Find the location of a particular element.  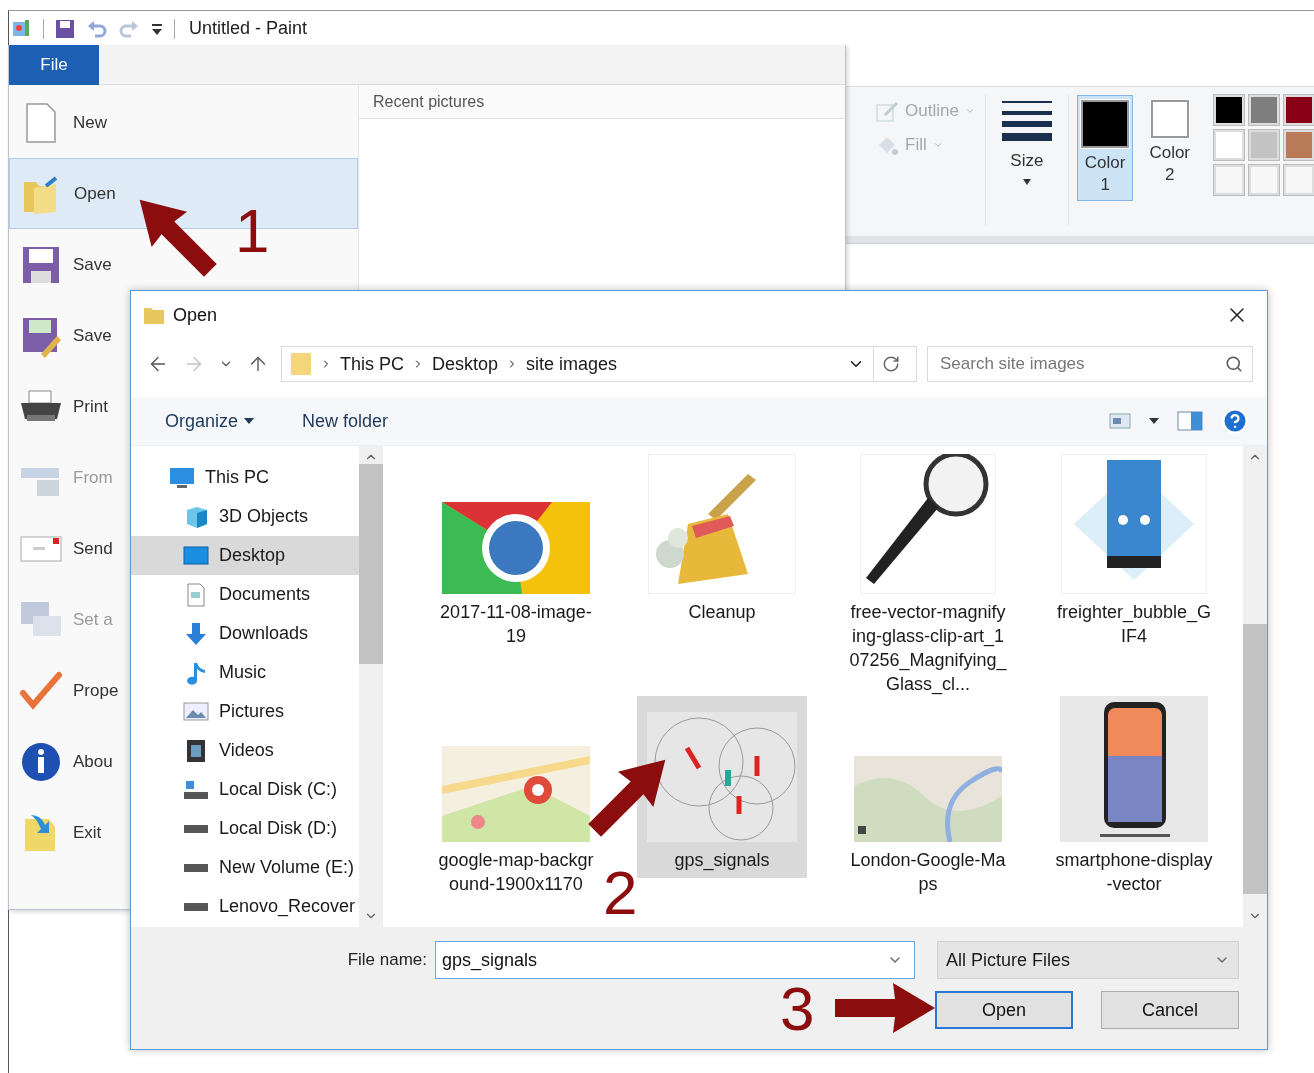

desktop-icon is located at coordinates (196, 555).